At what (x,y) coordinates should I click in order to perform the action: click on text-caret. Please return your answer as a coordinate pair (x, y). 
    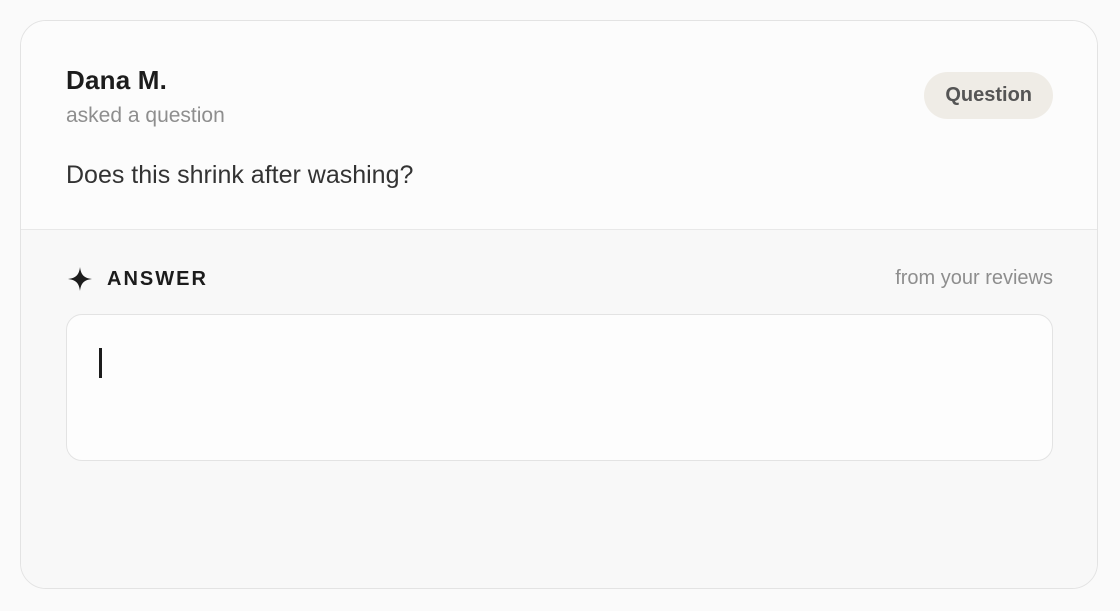
    Looking at the image, I should click on (100, 363).